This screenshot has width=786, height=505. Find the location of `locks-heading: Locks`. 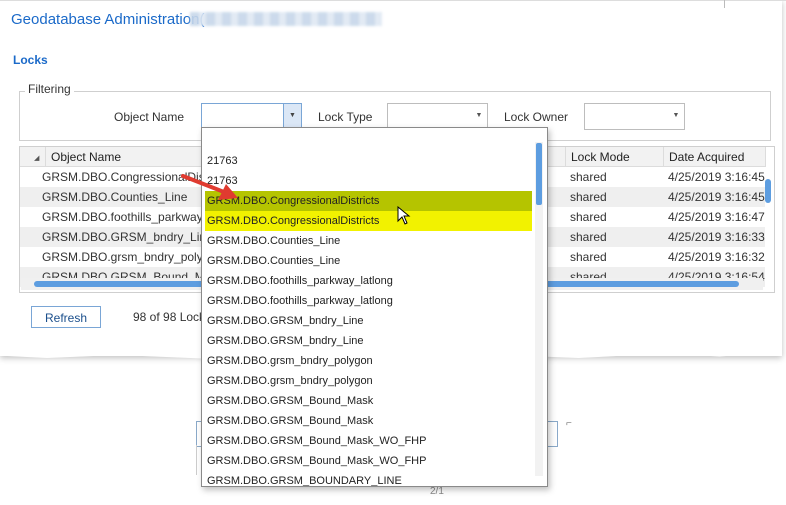

locks-heading: Locks is located at coordinates (30, 60).